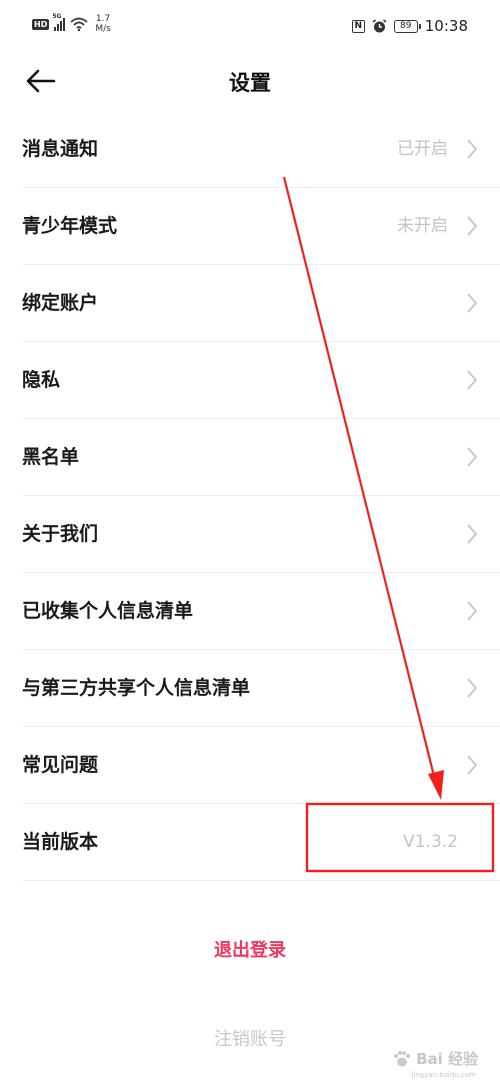  What do you see at coordinates (79, 24) in the screenshot?
I see `wifi-icon` at bounding box center [79, 24].